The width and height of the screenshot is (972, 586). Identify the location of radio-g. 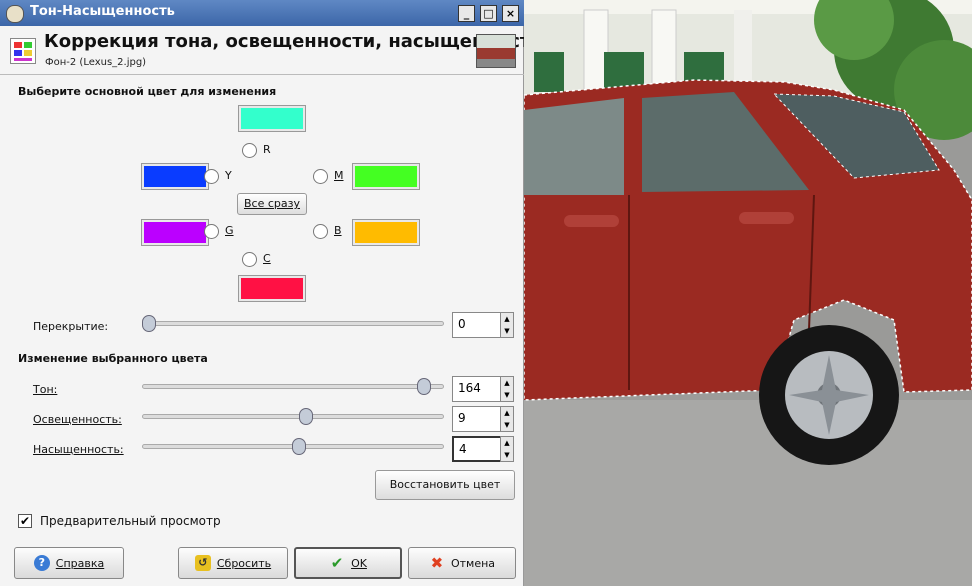
(211, 231).